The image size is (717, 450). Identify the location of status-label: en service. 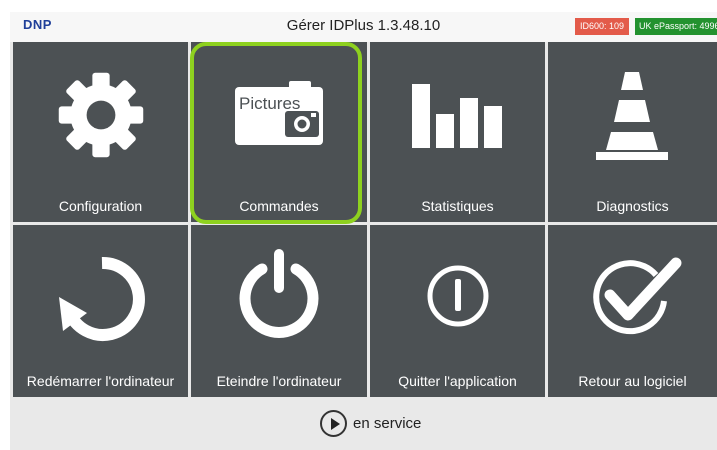
(387, 423).